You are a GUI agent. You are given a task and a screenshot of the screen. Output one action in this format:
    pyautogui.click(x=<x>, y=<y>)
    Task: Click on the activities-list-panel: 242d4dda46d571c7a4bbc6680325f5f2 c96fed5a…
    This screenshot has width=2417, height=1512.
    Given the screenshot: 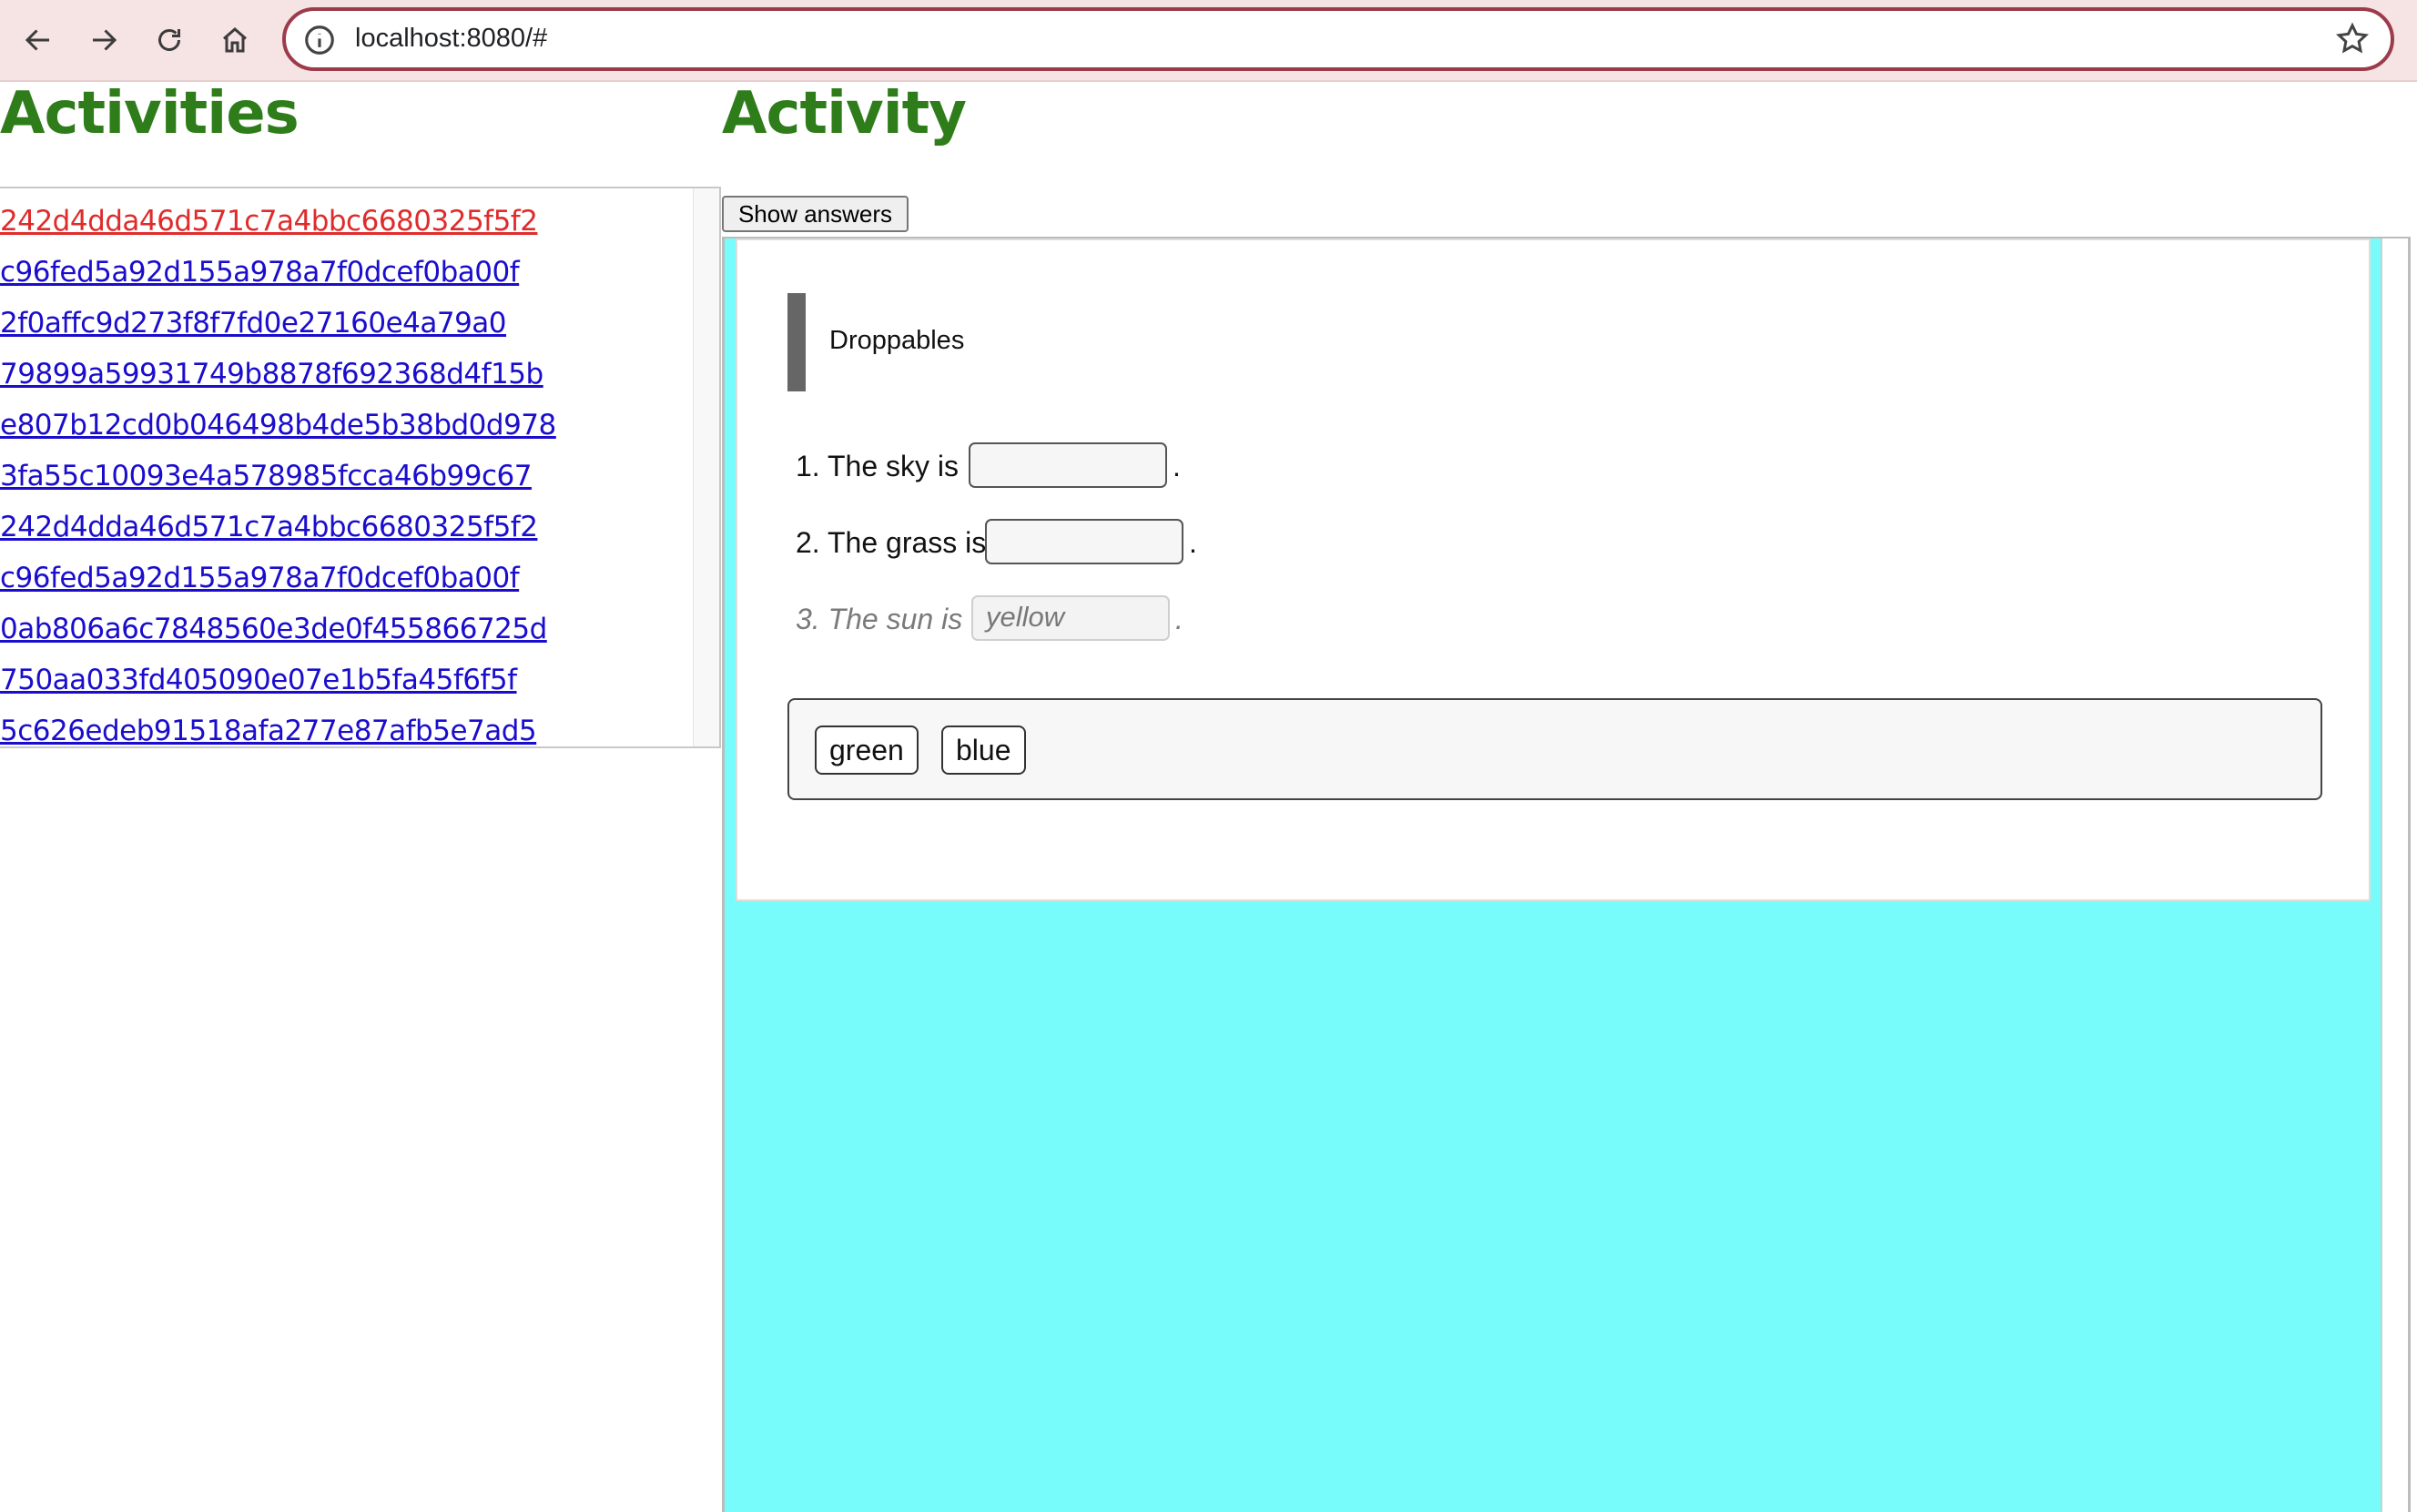 What is the action you would take?
    pyautogui.click(x=361, y=467)
    